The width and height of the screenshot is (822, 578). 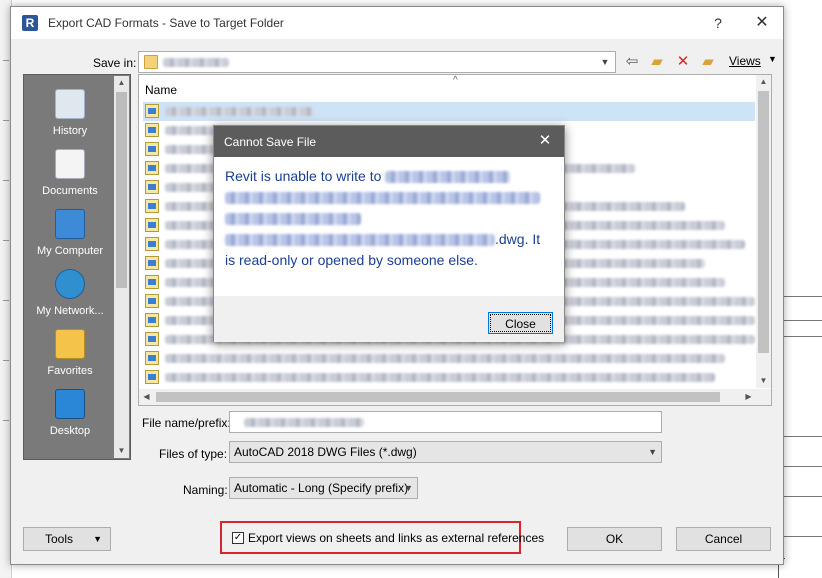 What do you see at coordinates (193, 454) in the screenshot?
I see `files-of-type-label: Files of type:` at bounding box center [193, 454].